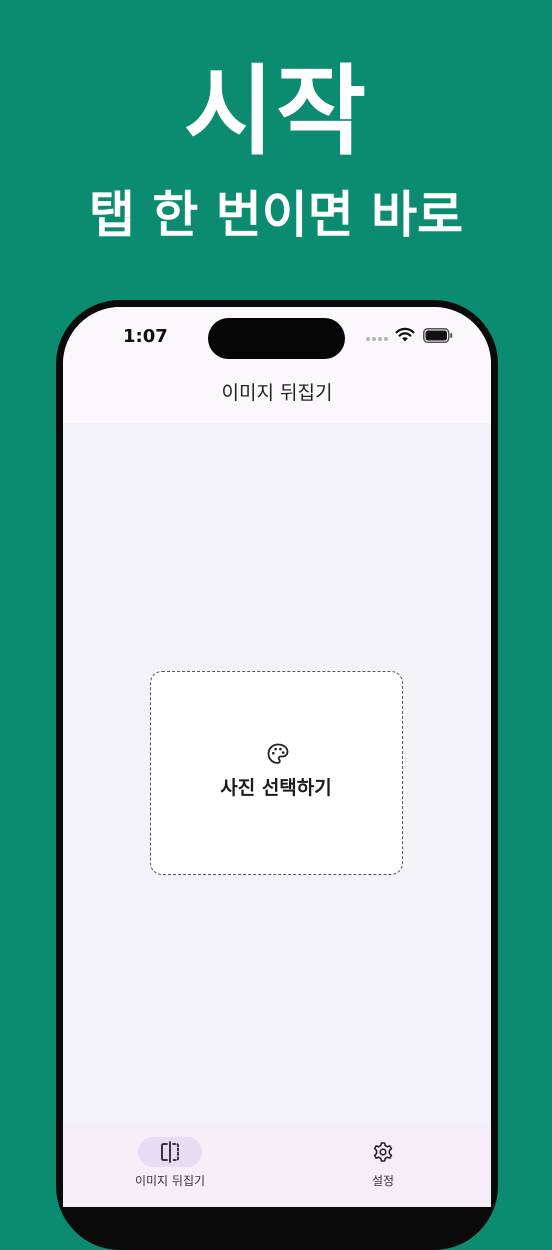  I want to click on promo-headline: 시작, so click(276, 112).